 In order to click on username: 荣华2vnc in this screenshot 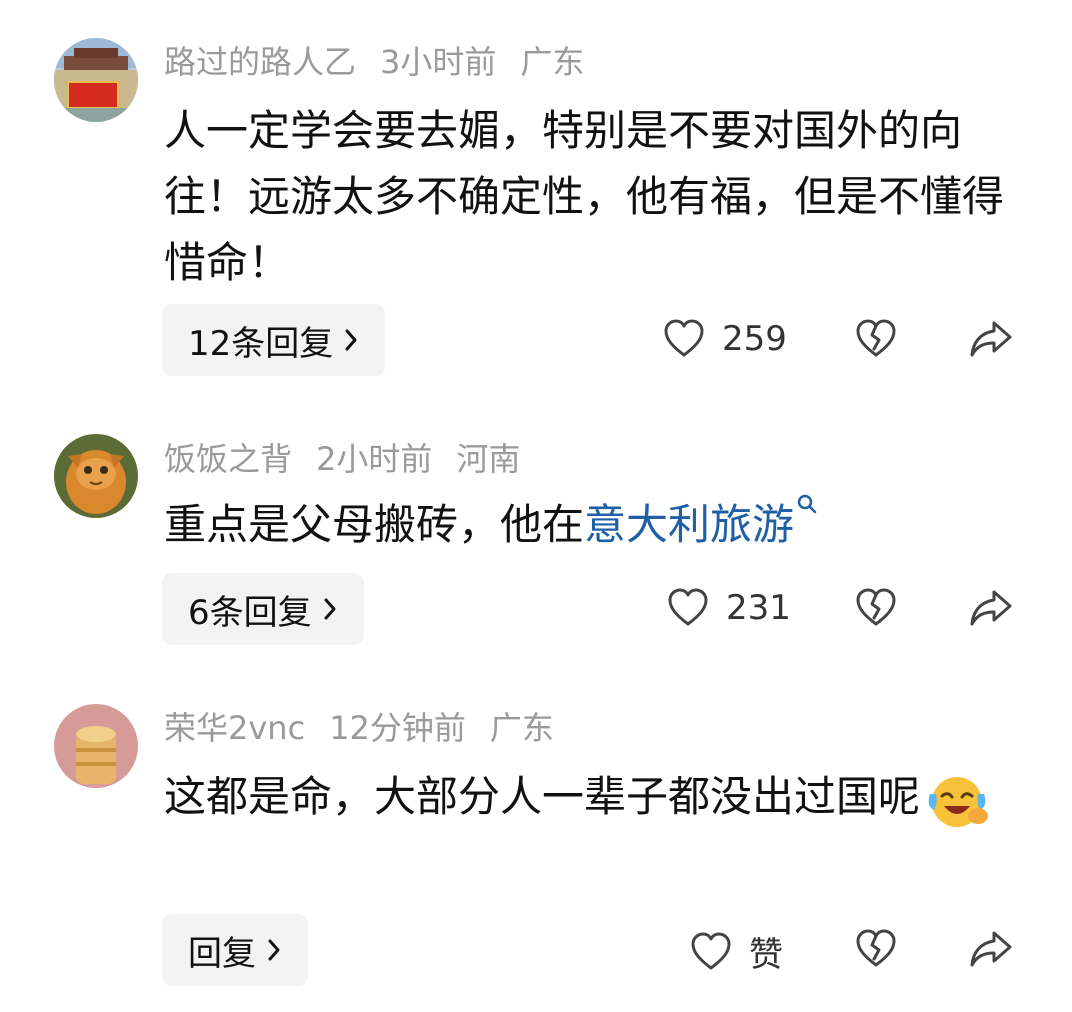, I will do `click(234, 728)`.